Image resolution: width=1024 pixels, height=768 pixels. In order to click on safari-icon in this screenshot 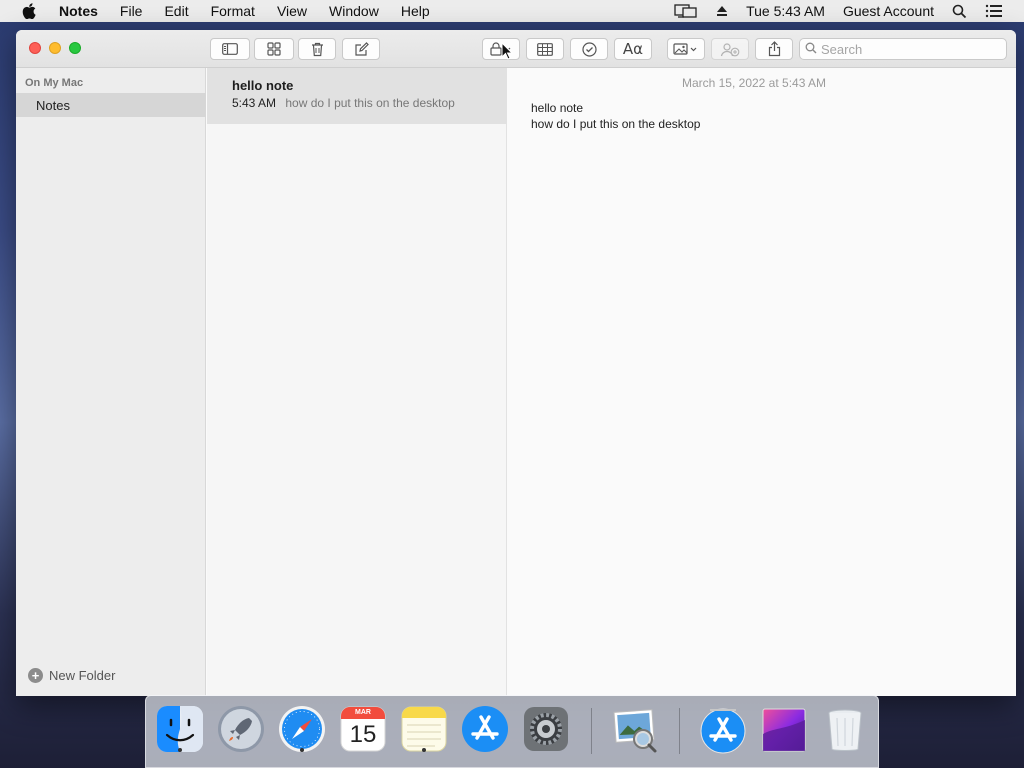, I will do `click(302, 729)`.